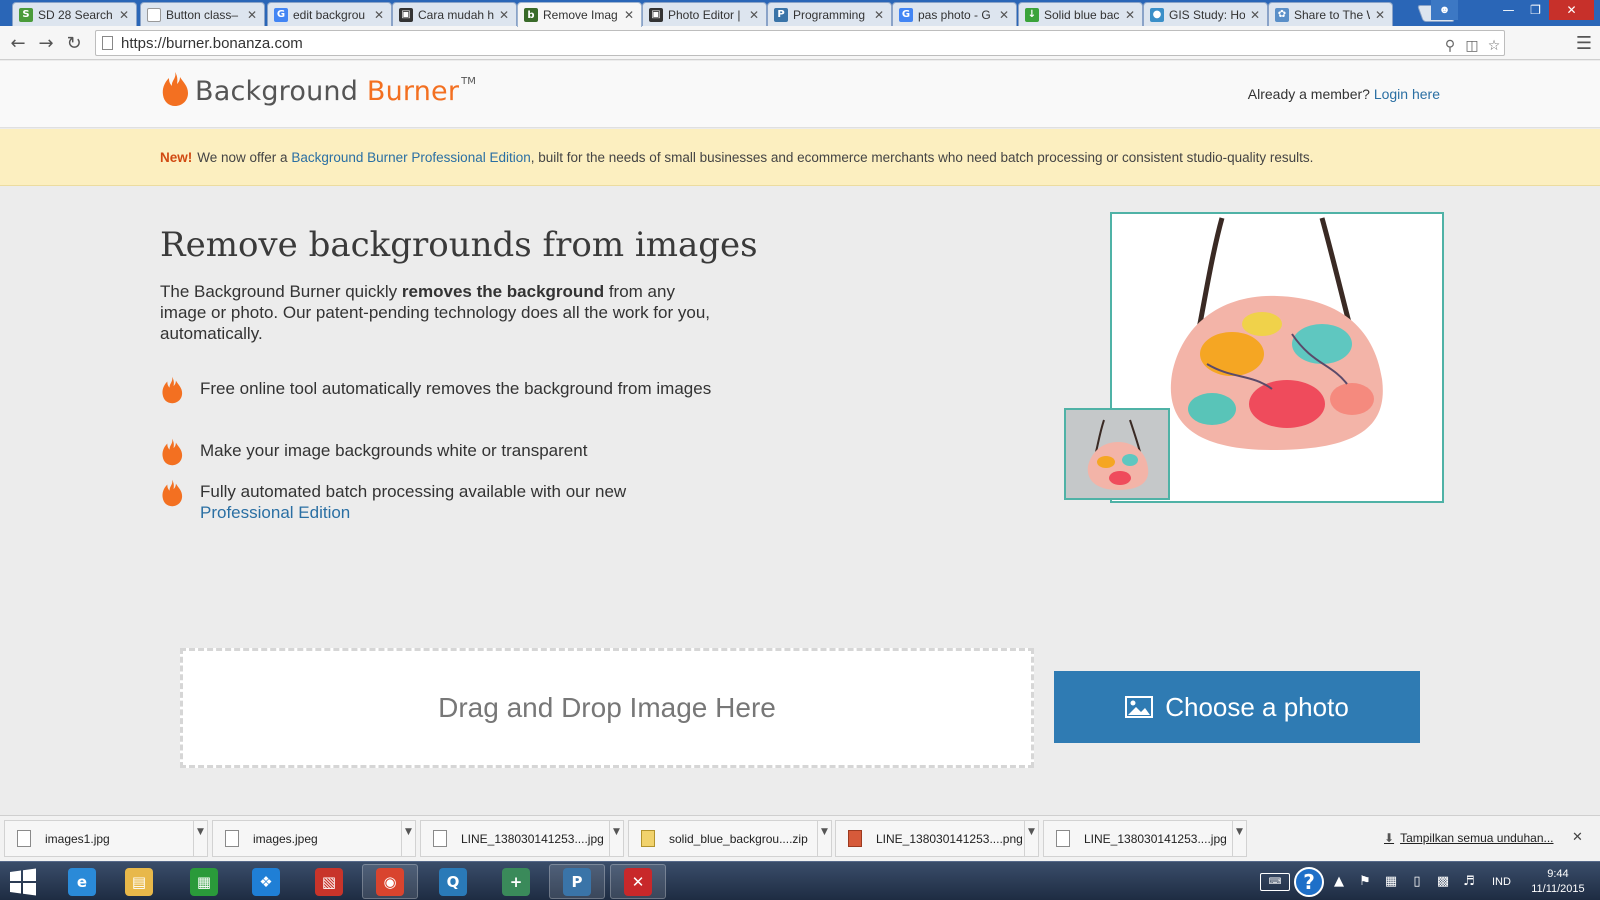 Image resolution: width=1600 pixels, height=900 pixels. Describe the element at coordinates (1443, 882) in the screenshot. I see `network-icon: ▩` at that location.